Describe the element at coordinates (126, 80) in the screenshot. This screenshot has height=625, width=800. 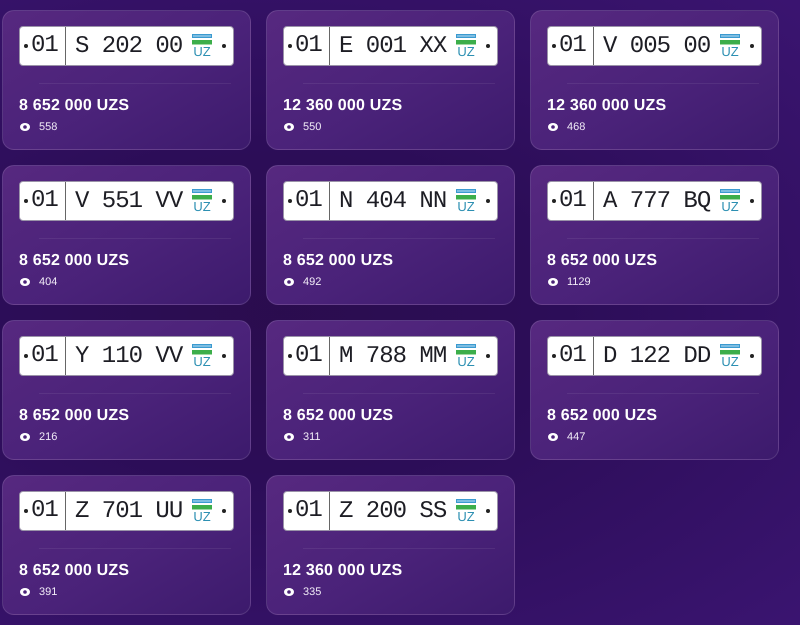
I see `listing-card: 01 S 202 00 UZ 8 652 000 UZS 558` at that location.